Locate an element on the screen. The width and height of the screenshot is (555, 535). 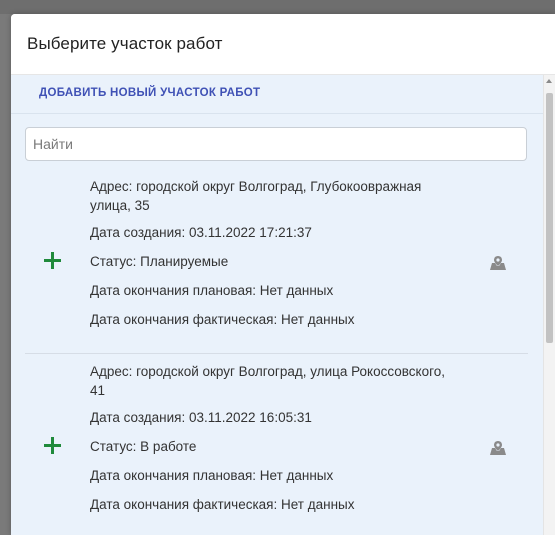
search-input is located at coordinates (276, 144).